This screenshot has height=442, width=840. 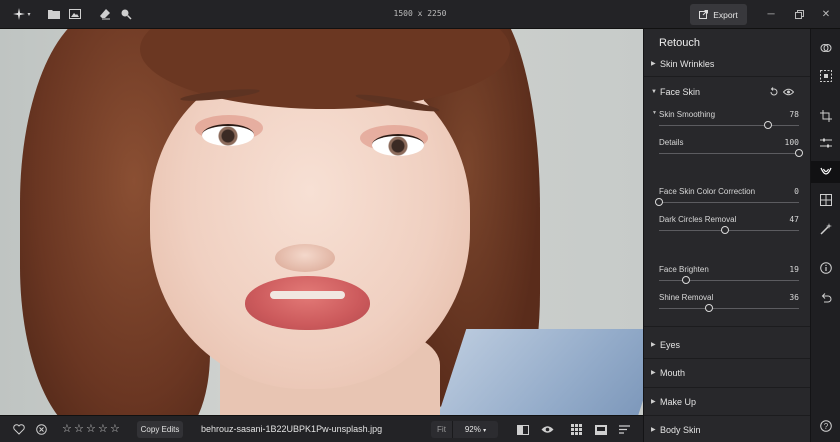 I want to click on slider-value: 0, so click(x=796, y=191).